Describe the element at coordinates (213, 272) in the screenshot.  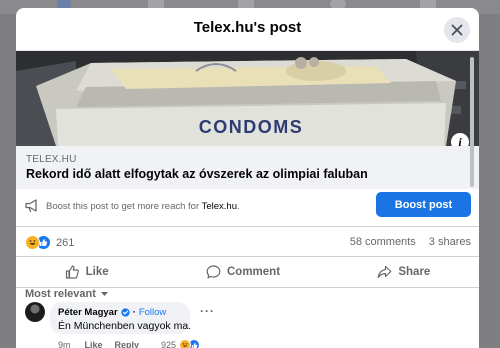
I see `comment-icon` at that location.